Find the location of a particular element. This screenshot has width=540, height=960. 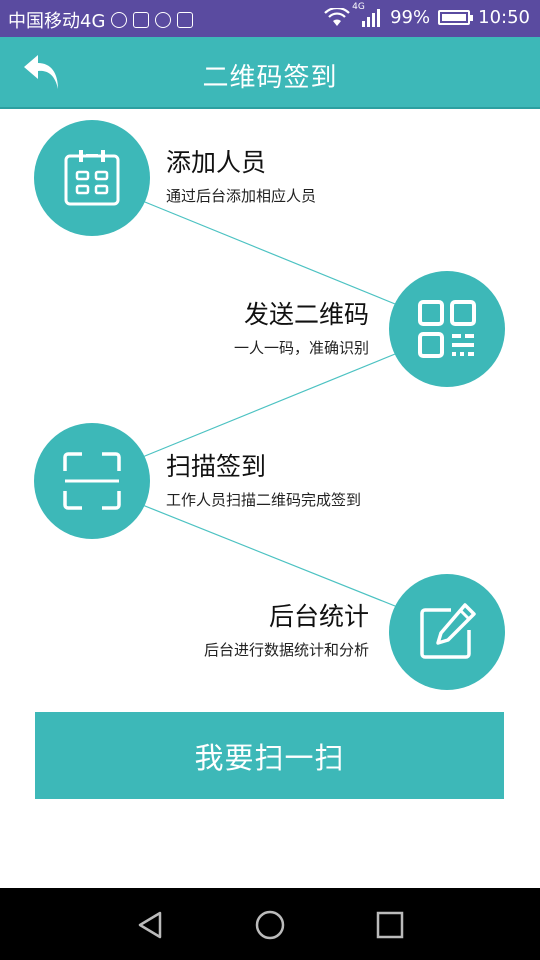

clock: 10:50 is located at coordinates (504, 17).